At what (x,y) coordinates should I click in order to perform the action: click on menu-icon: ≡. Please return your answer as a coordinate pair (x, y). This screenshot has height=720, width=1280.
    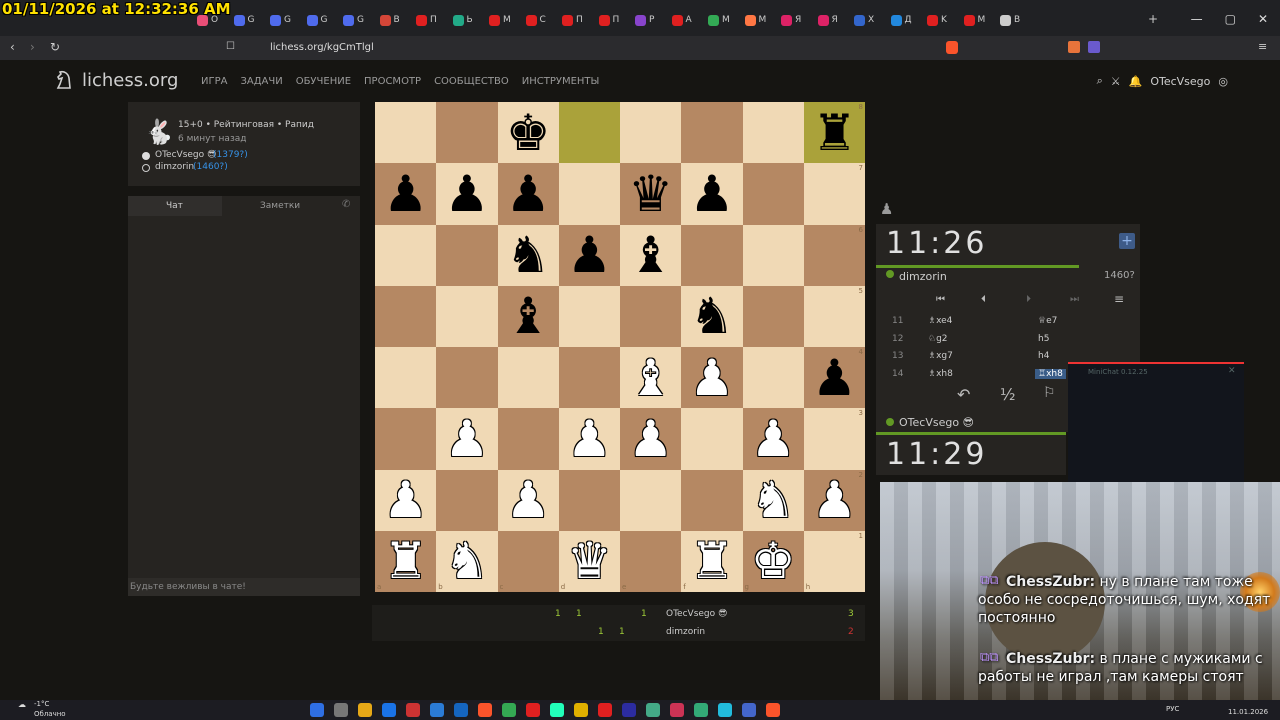
    Looking at the image, I should click on (1119, 299).